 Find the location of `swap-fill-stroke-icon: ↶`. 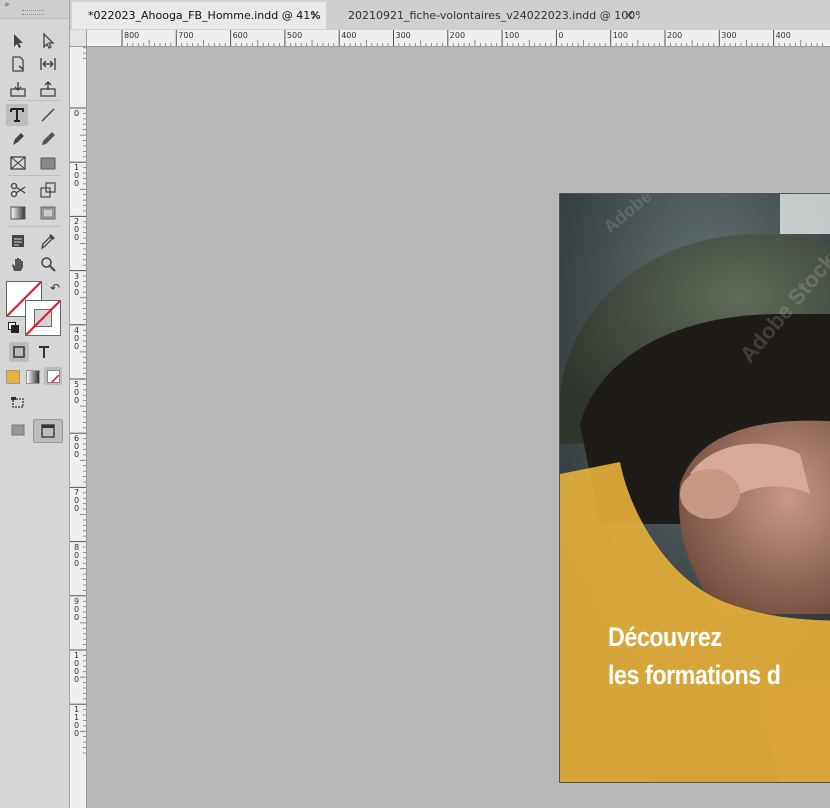

swap-fill-stroke-icon: ↶ is located at coordinates (55, 288).